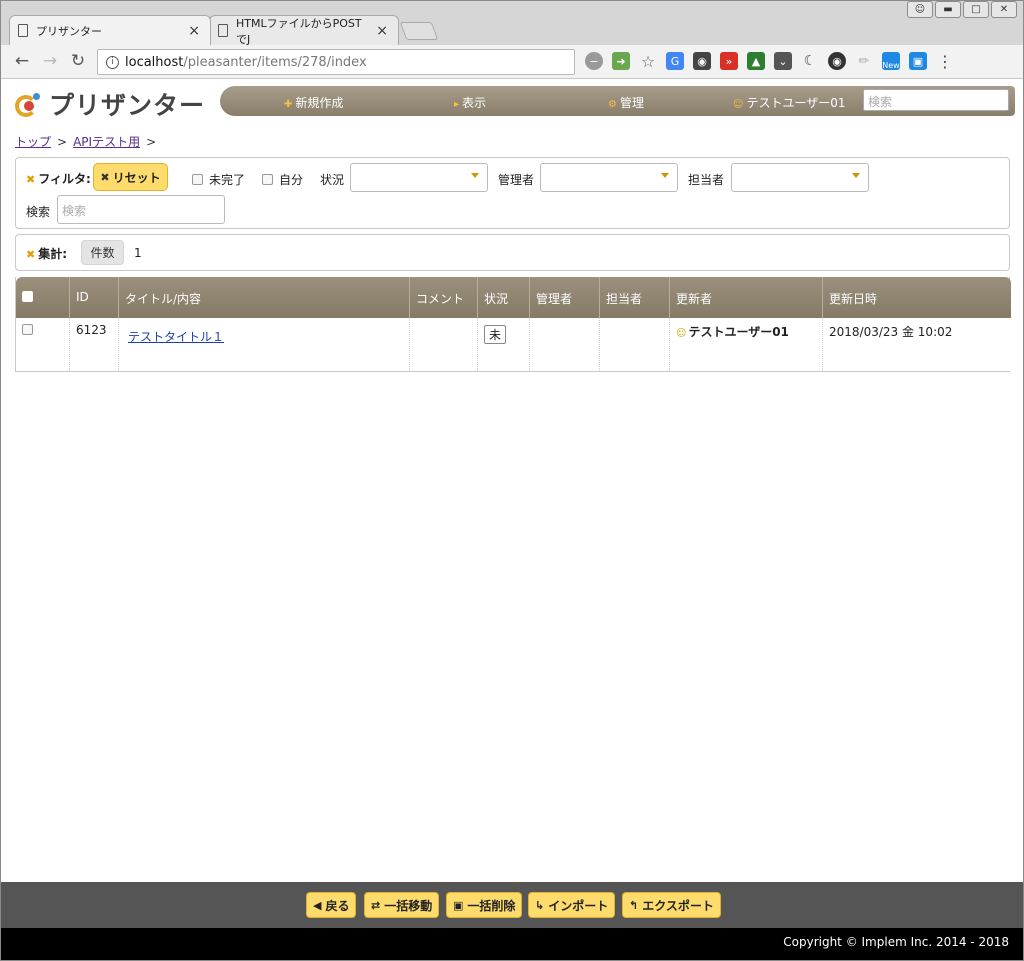 This screenshot has width=1024, height=961. Describe the element at coordinates (313, 102) in the screenshot. I see `menu-new: ✚ 新規作成` at that location.